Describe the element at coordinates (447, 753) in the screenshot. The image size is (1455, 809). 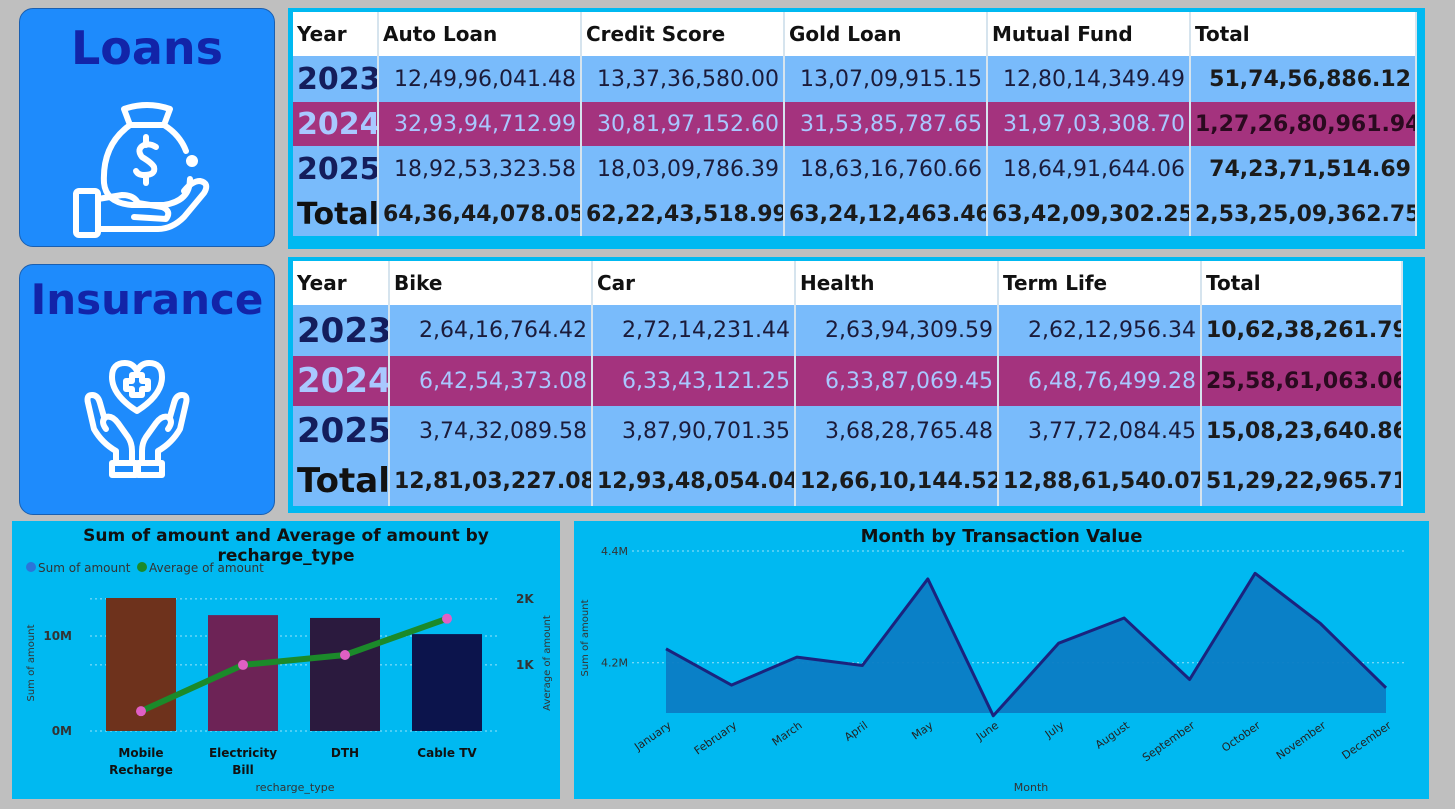
I see `x-tick-label: Cable TV` at that location.